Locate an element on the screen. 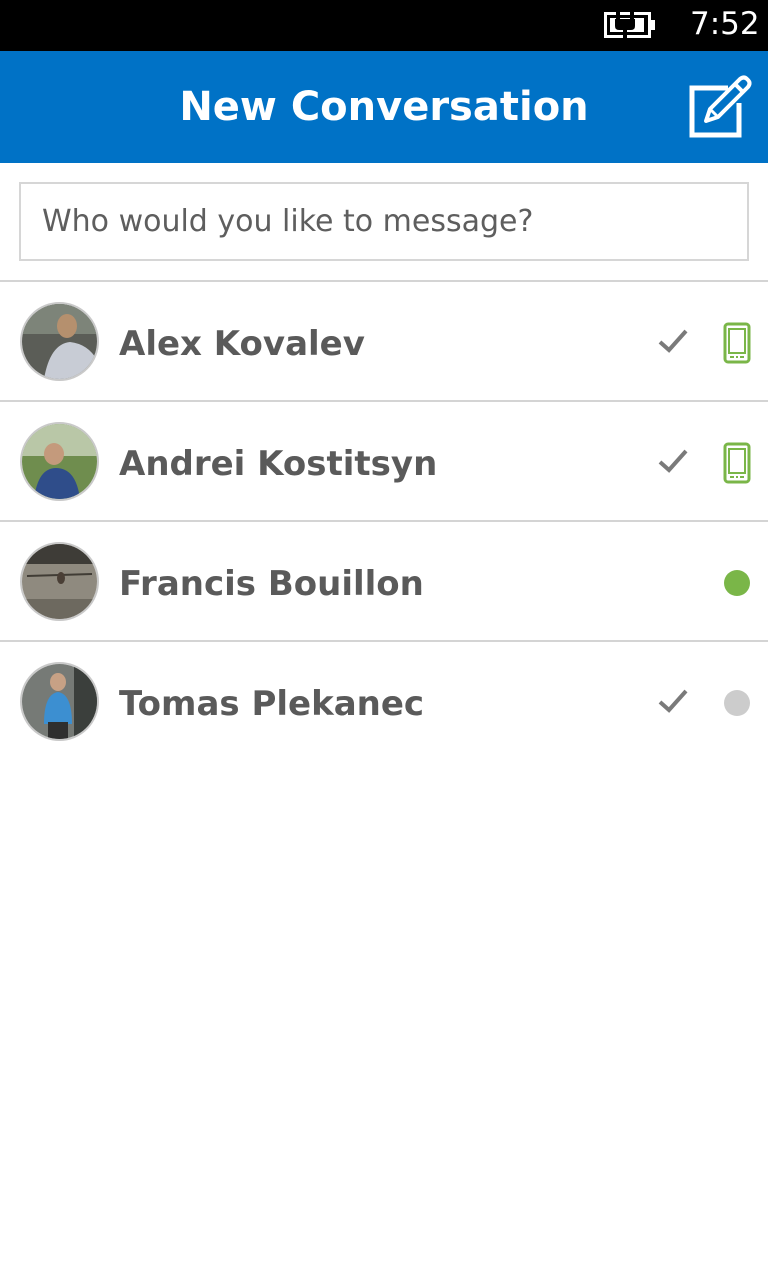  contact-row-tomas-plekanec: Tomas Plekanec is located at coordinates (384, 701).